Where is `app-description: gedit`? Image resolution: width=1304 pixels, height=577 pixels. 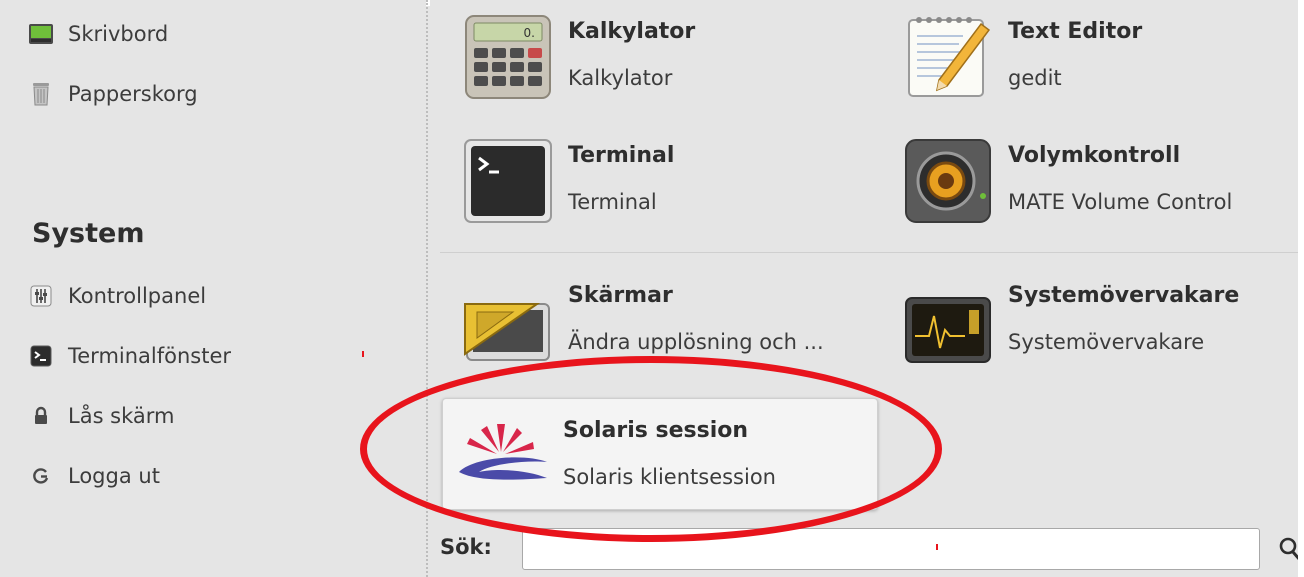
app-description: gedit is located at coordinates (1035, 78).